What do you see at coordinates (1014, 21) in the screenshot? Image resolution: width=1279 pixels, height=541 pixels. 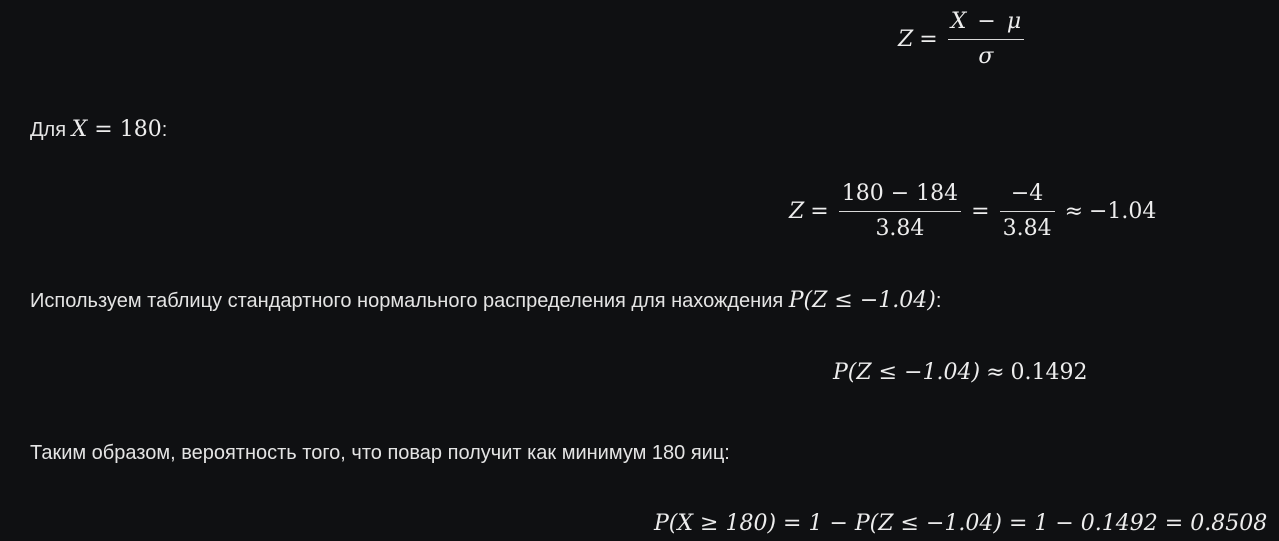 I see `var-mu: μ` at bounding box center [1014, 21].